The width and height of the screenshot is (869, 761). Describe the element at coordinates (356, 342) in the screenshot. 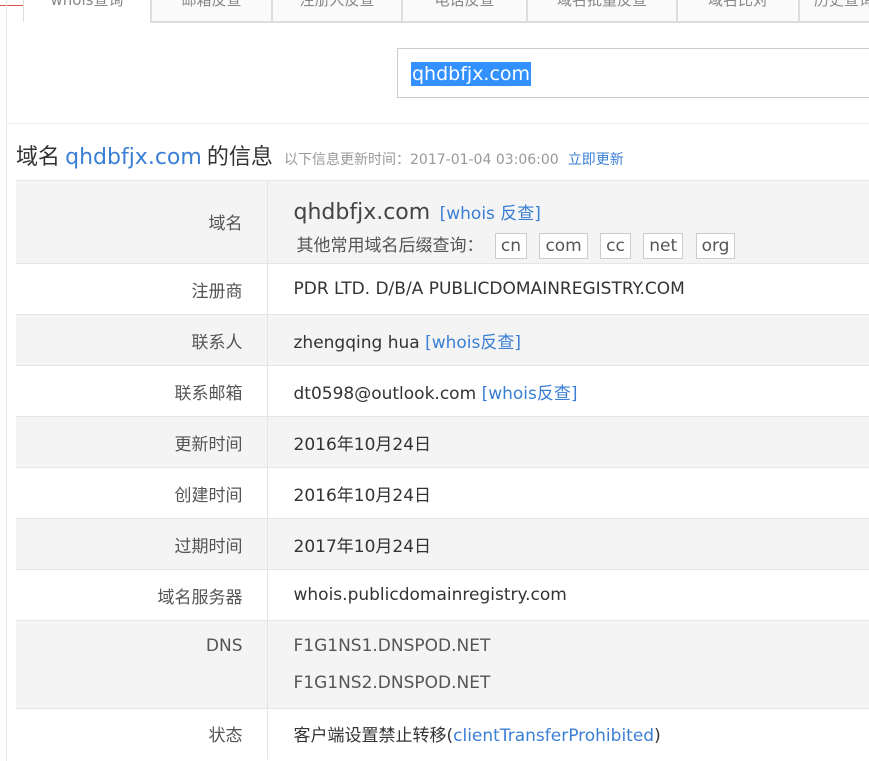

I see `contact-name: zhengqing hua` at that location.